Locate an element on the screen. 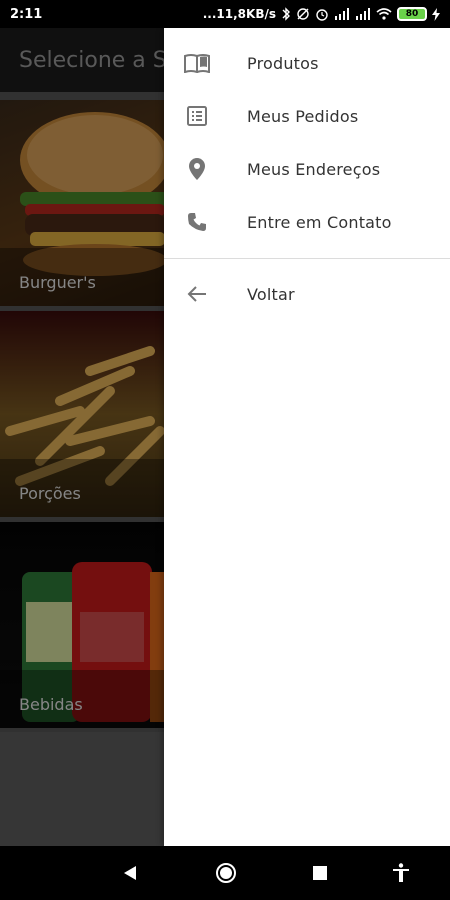 Image resolution: width=450 pixels, height=900 pixels. network-speed: ...11,8KB/s is located at coordinates (239, 14).